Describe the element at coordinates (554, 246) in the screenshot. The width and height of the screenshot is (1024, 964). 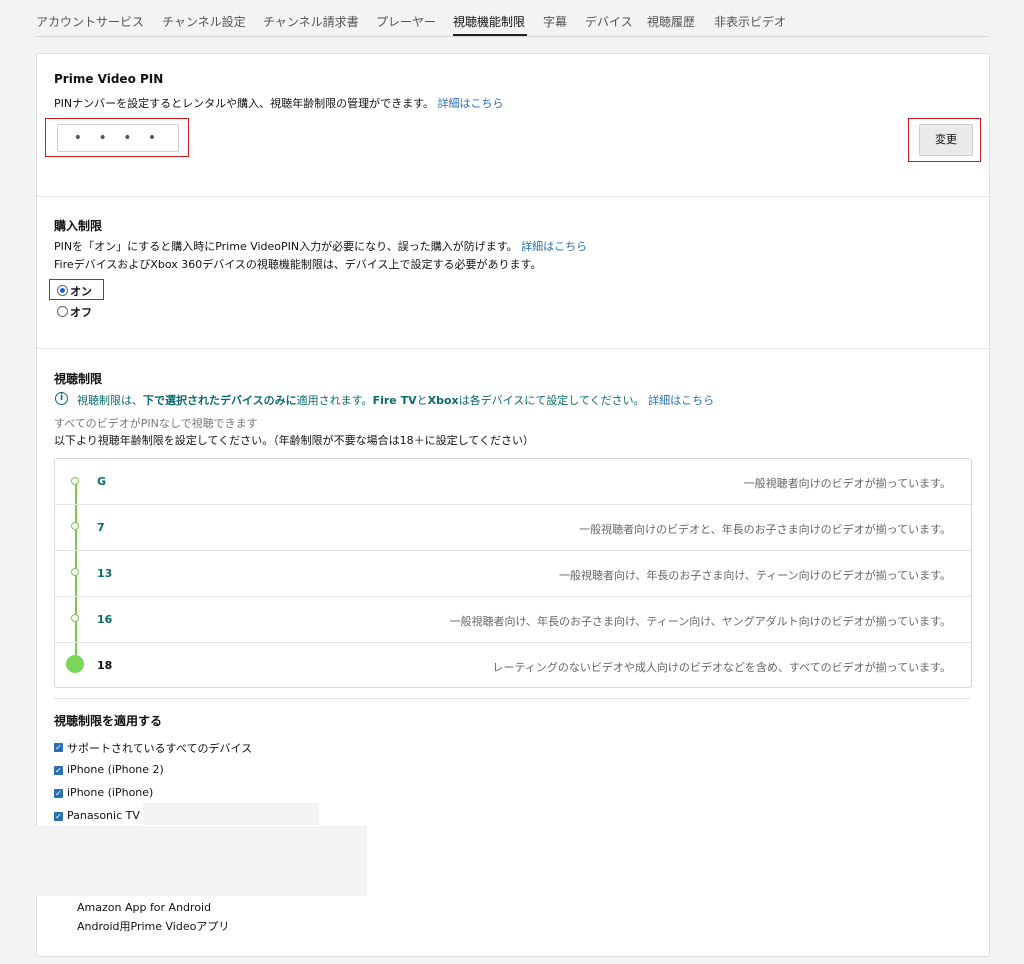
I see `purchase-details-link: 詳細はこちら` at that location.